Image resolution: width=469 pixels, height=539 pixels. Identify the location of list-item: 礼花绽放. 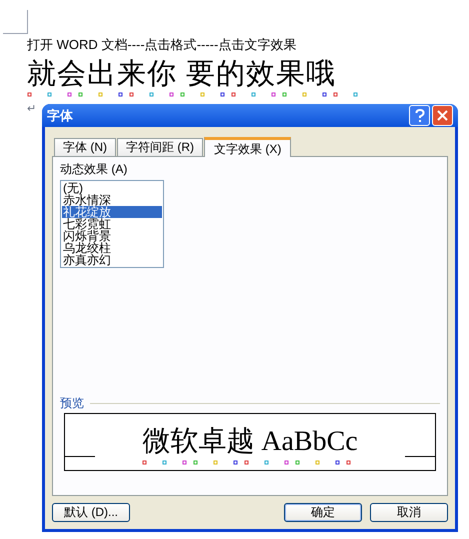
(112, 212).